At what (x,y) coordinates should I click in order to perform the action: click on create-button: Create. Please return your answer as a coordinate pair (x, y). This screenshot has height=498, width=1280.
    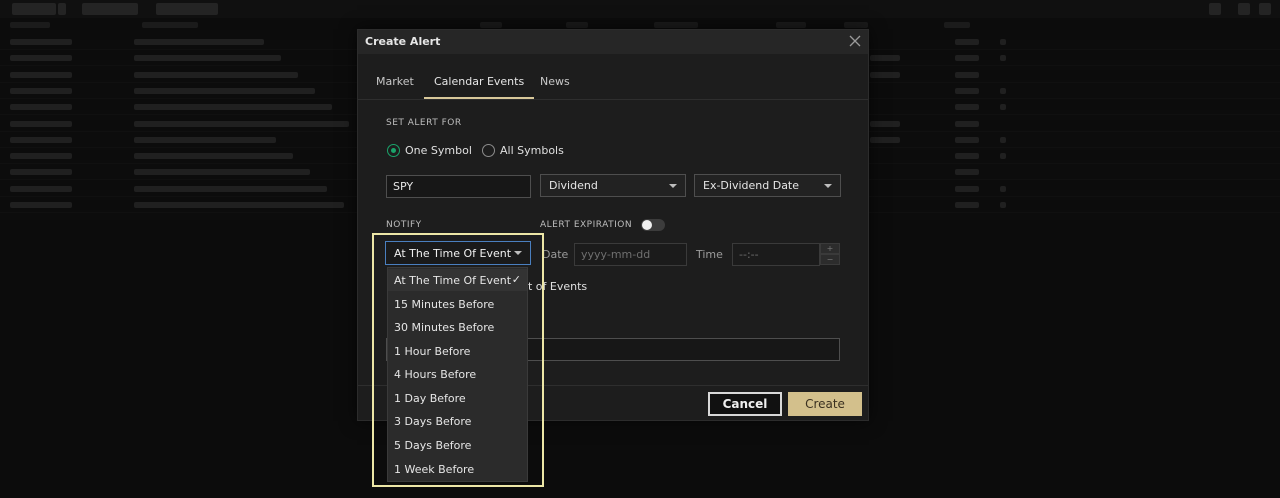
    Looking at the image, I should click on (825, 404).